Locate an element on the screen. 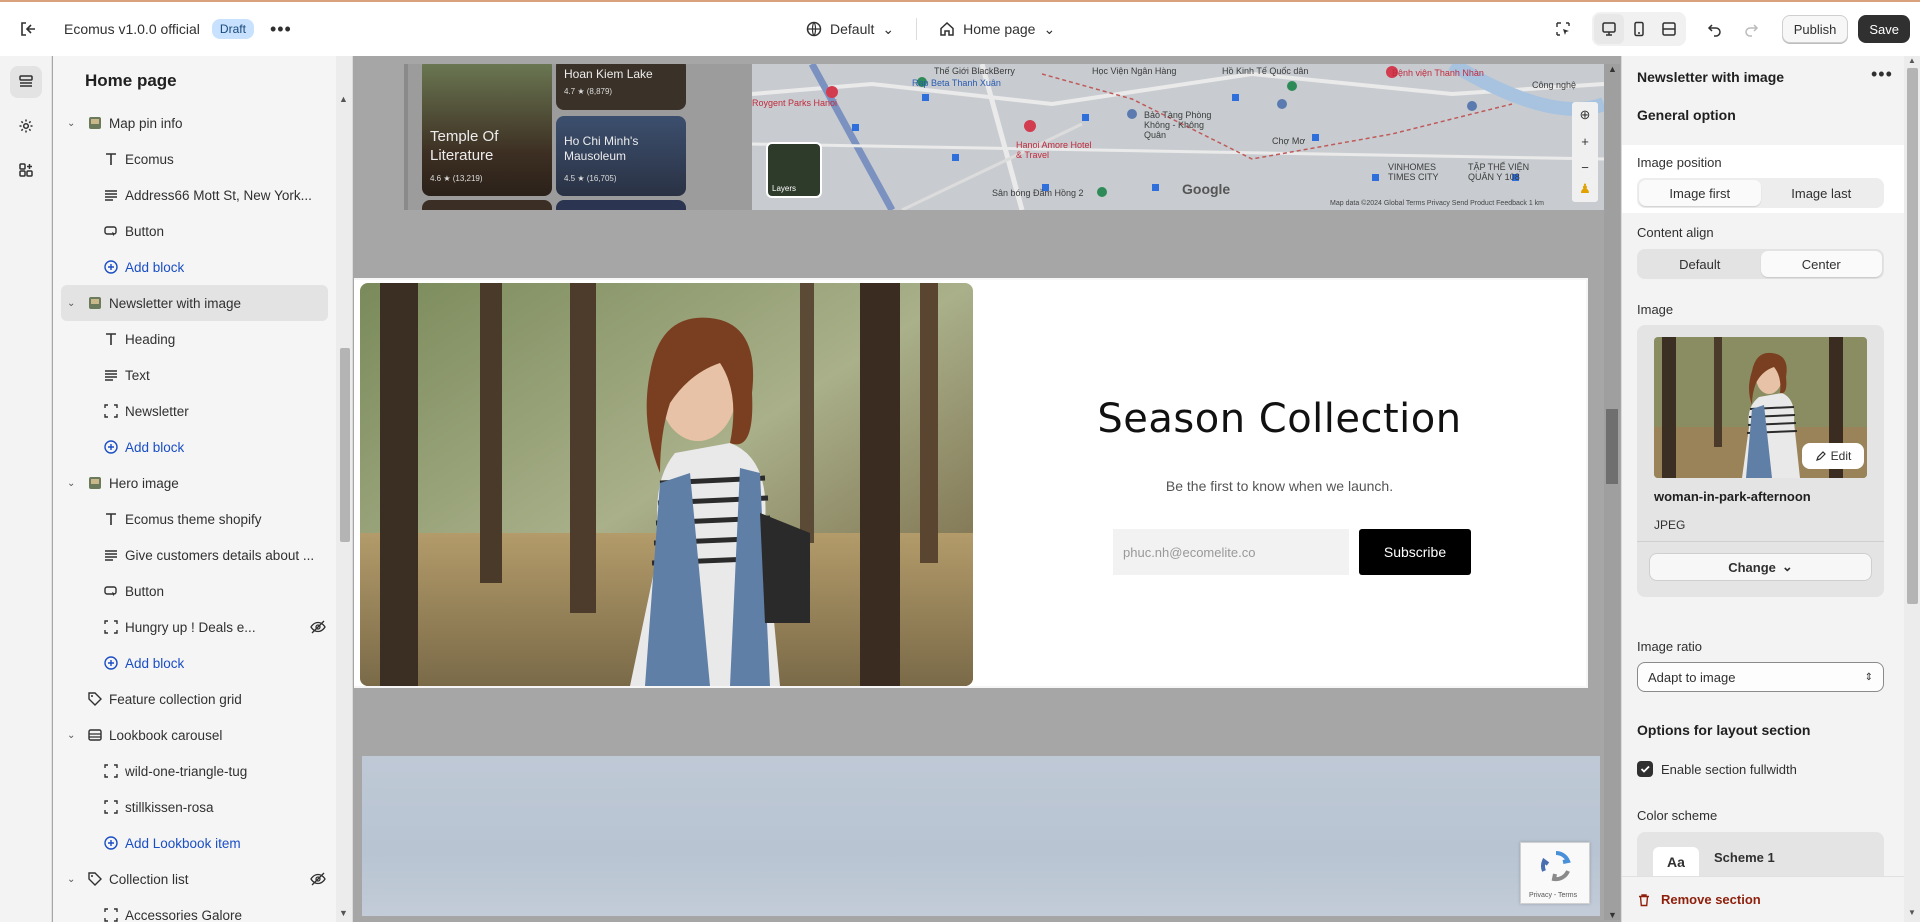  sidebar-item-label: Add block is located at coordinates (155, 267).